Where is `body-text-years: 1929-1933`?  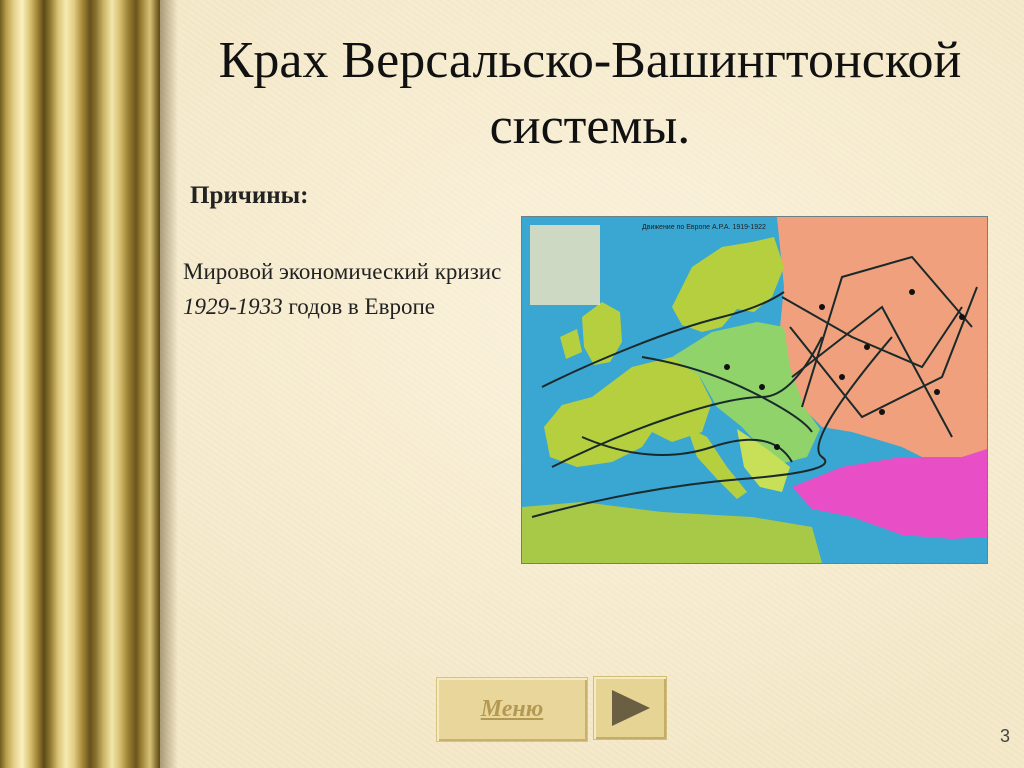 body-text-years: 1929-1933 is located at coordinates (233, 306).